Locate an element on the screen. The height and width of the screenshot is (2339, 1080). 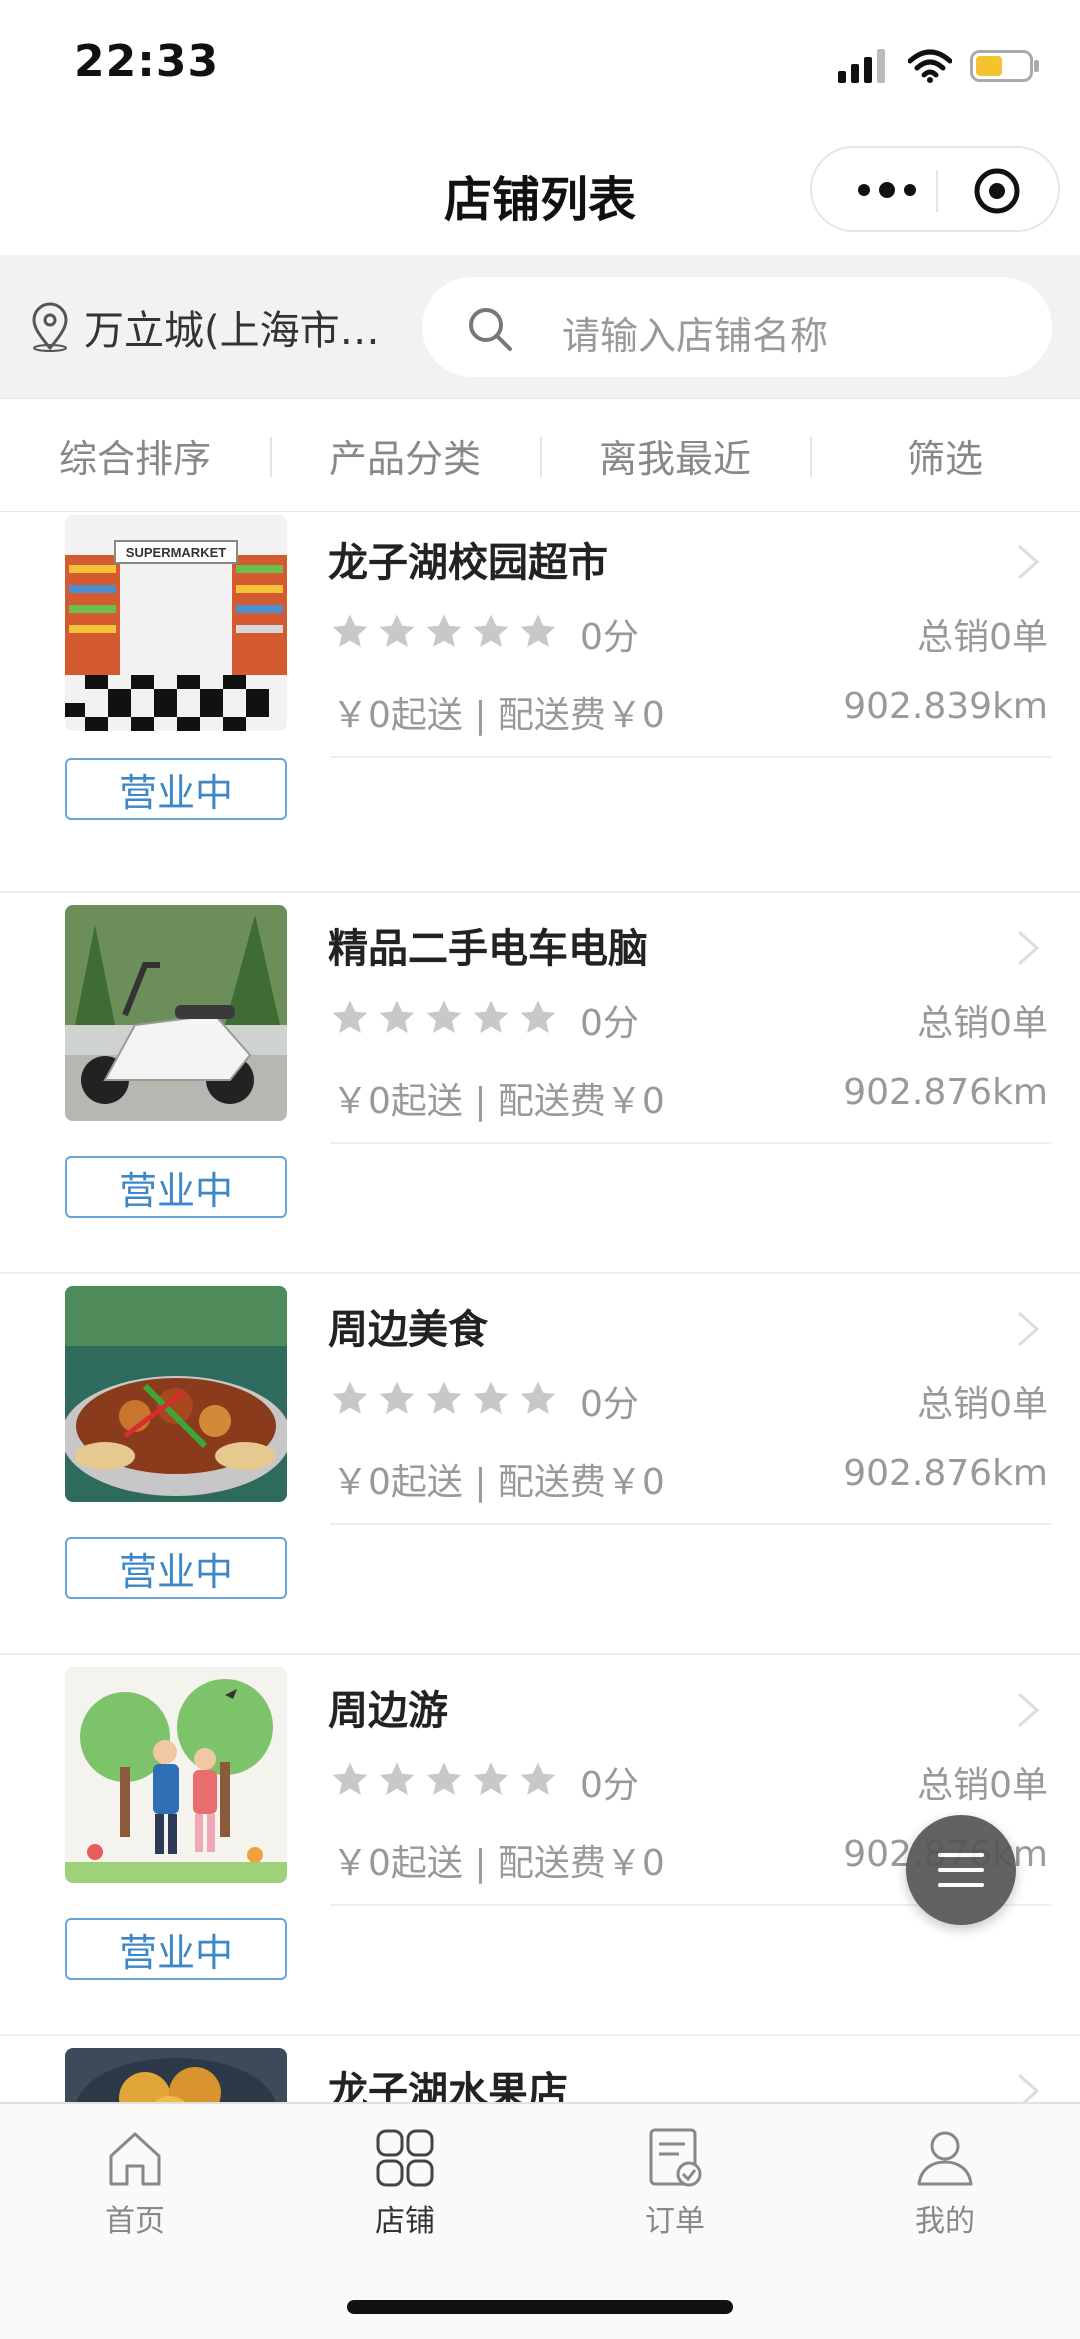
store-name: 周边美食 is located at coordinates (408, 1330).